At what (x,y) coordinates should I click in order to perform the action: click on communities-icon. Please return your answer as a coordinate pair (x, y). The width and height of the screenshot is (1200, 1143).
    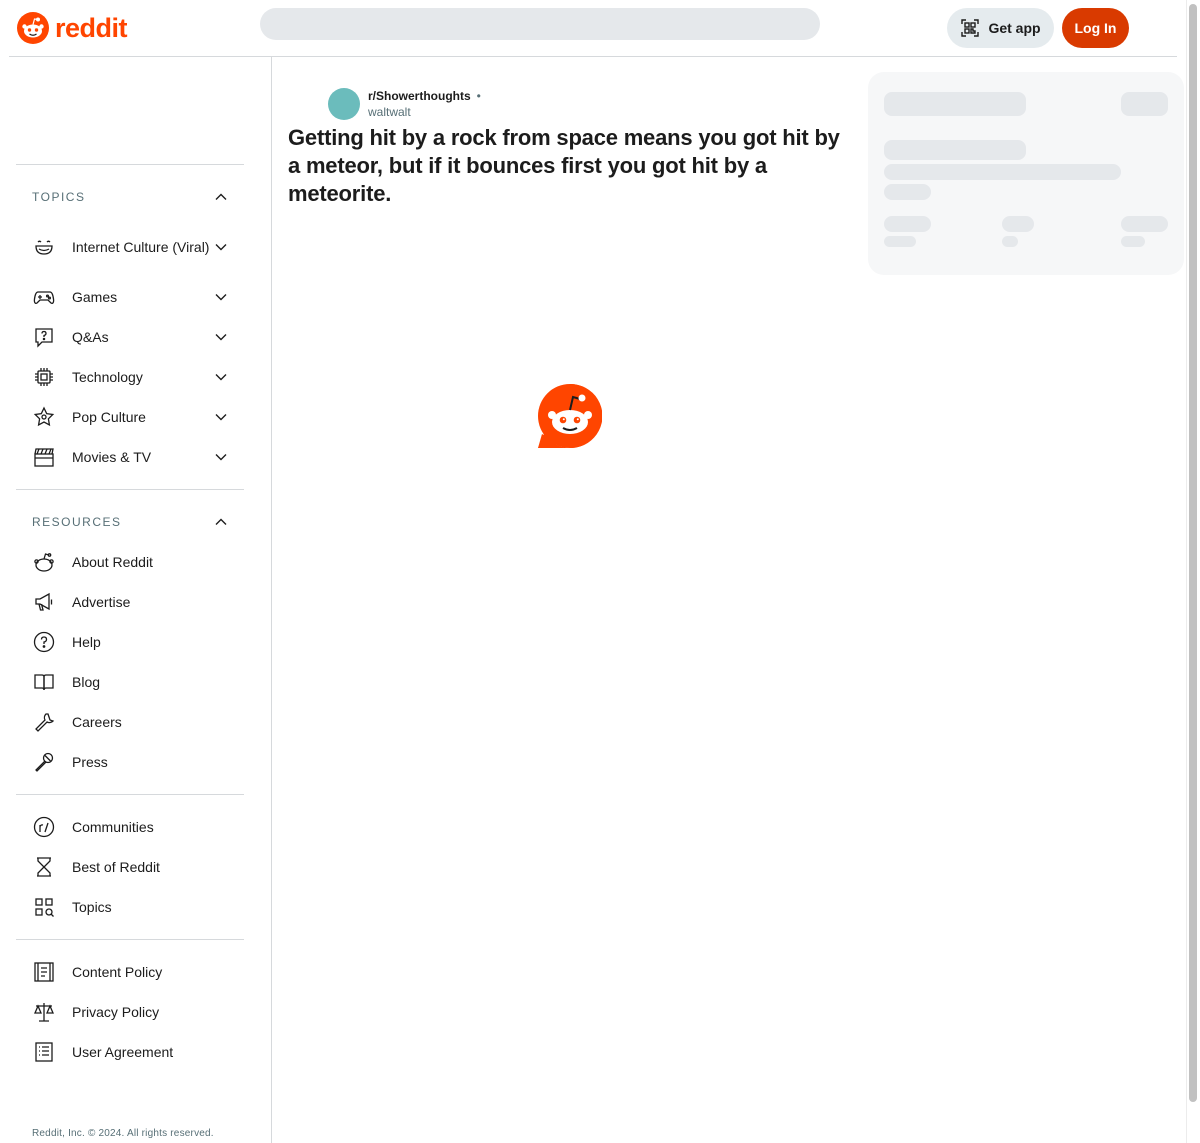
    Looking at the image, I should click on (44, 827).